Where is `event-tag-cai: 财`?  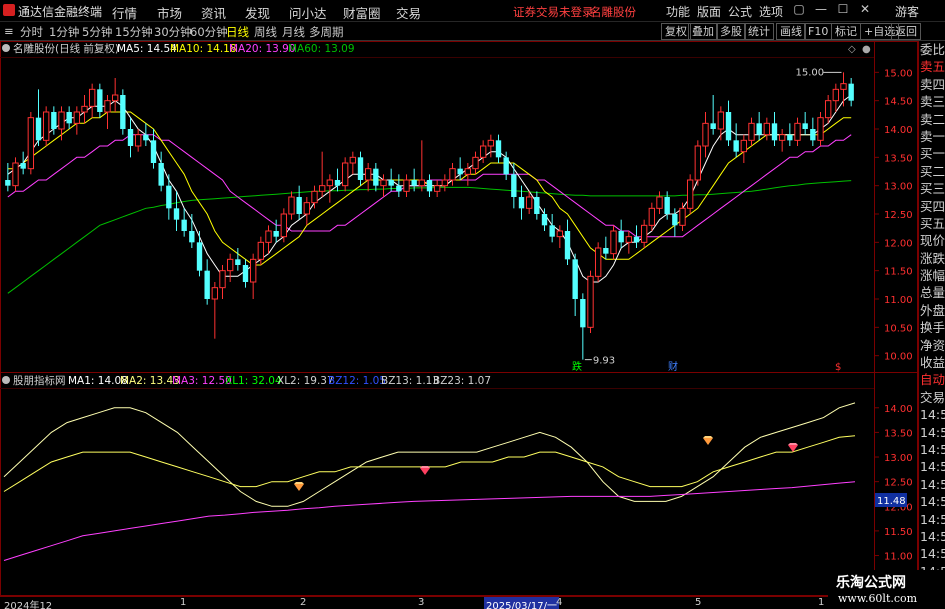
event-tag-cai: 财 is located at coordinates (673, 366).